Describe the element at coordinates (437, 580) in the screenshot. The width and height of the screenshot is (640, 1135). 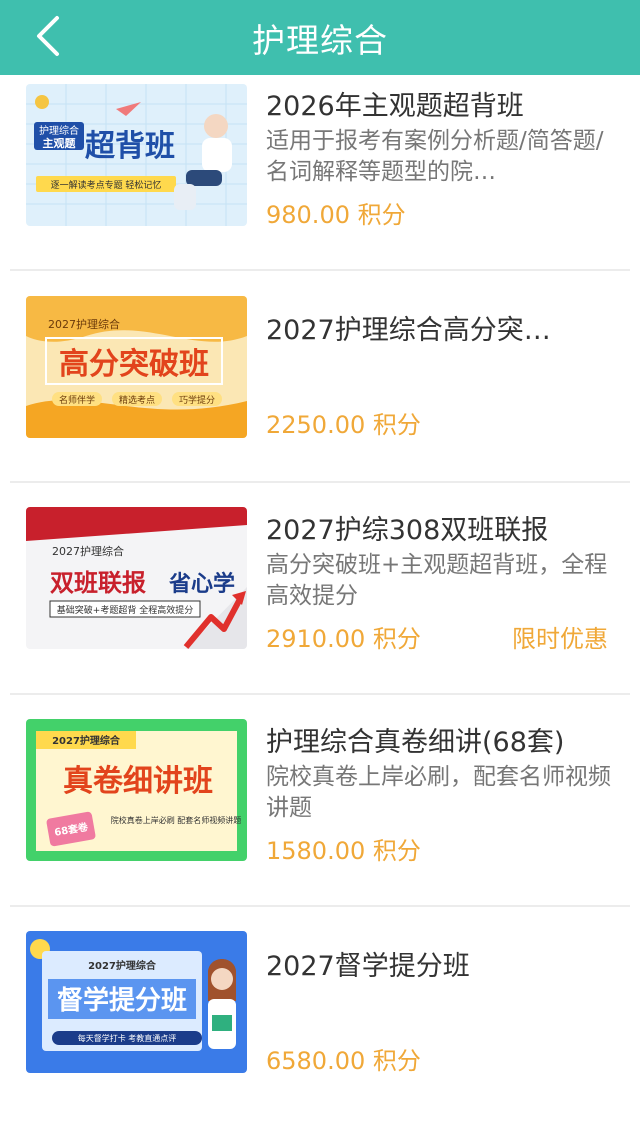
I see `product-description: 高分突破班+主观题超背班，全程高效提分` at that location.